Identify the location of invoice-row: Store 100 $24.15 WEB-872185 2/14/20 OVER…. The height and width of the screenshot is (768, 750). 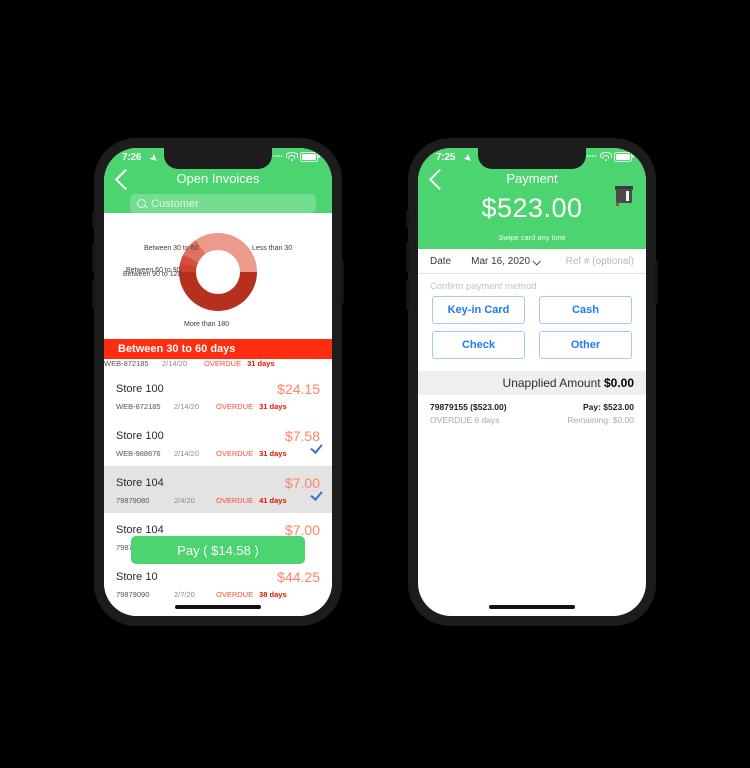
(218, 395).